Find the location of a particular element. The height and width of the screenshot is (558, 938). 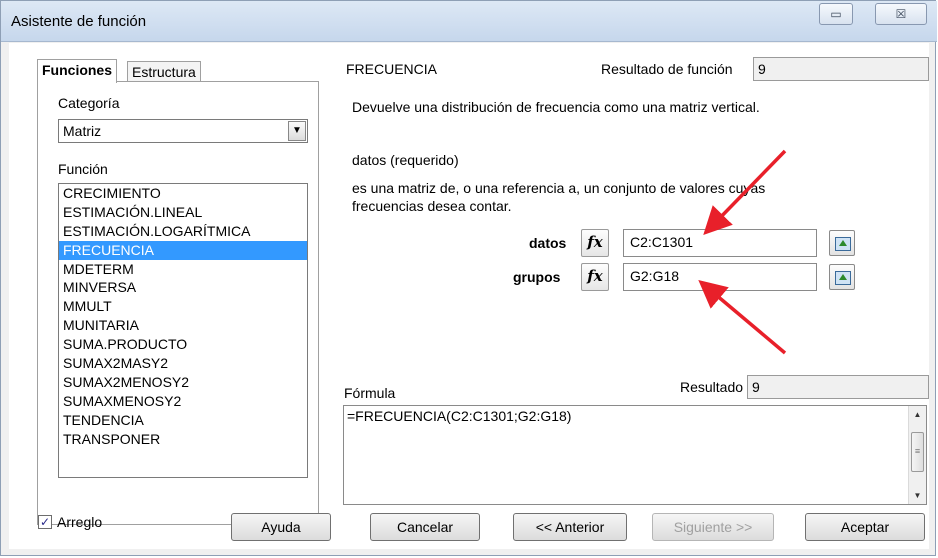

function-result-label: Resultado de función is located at coordinates (667, 69).